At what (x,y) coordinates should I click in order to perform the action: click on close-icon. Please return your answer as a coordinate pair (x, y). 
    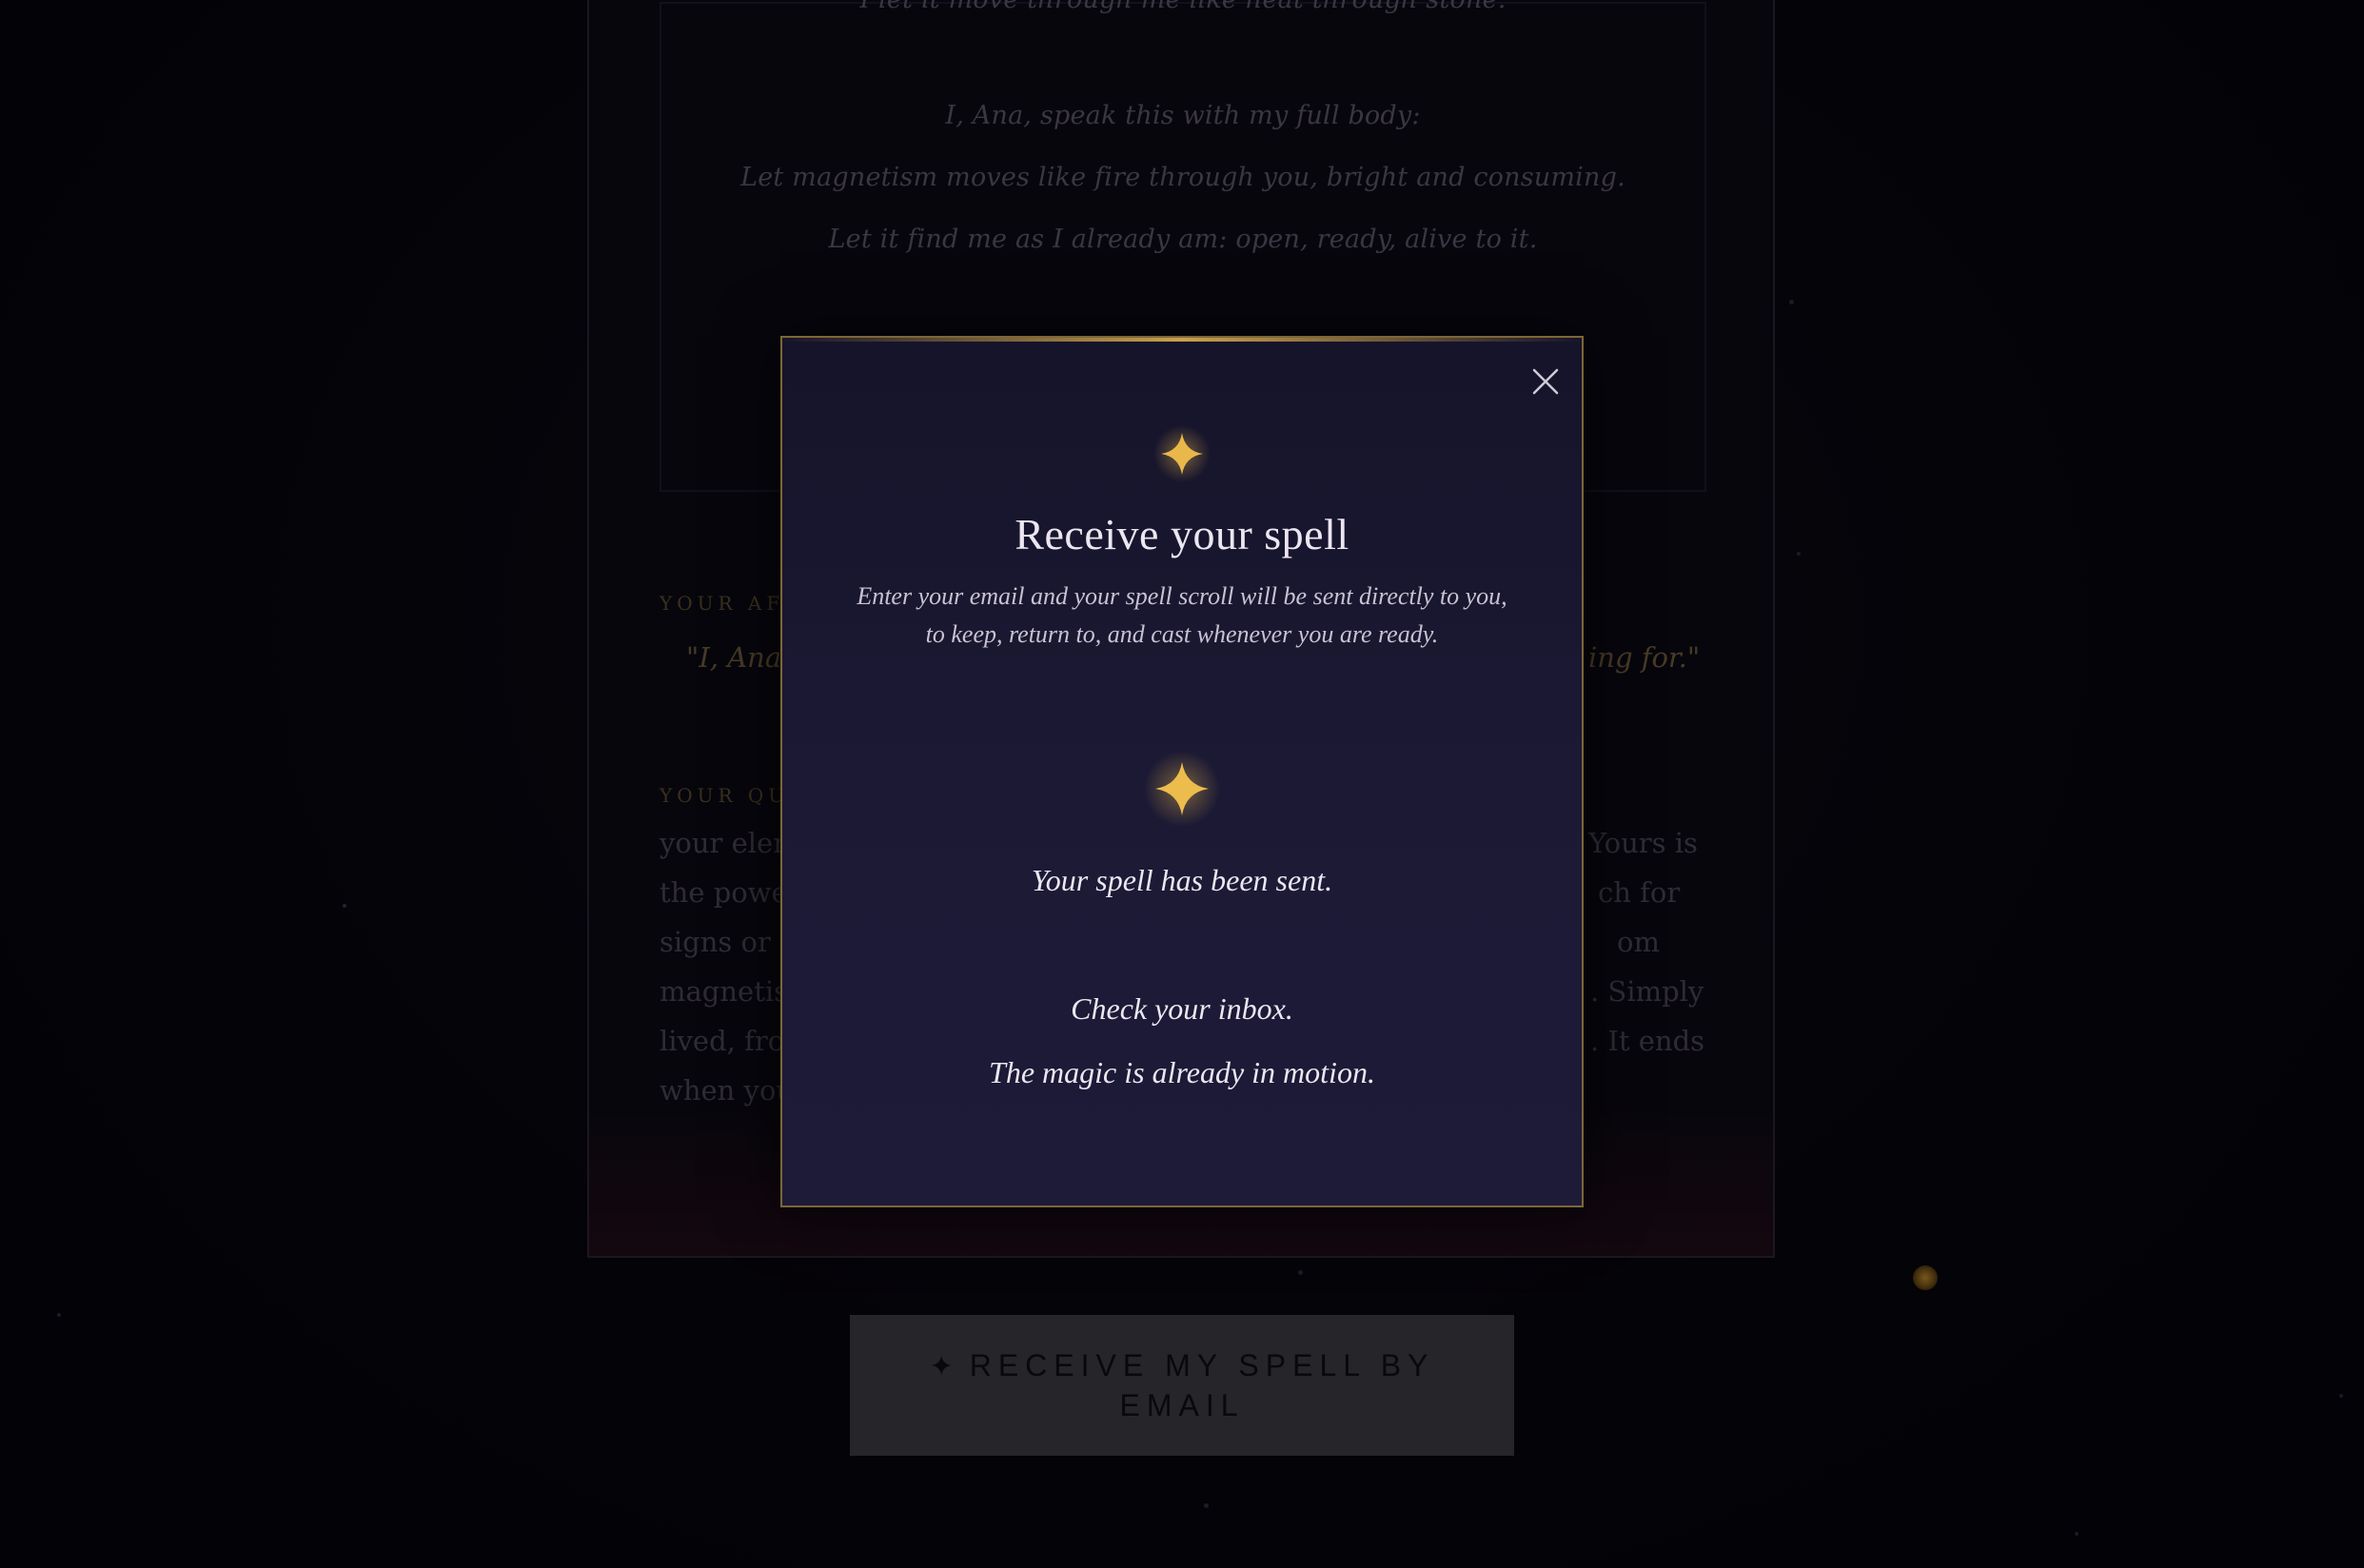
    Looking at the image, I should click on (1545, 381).